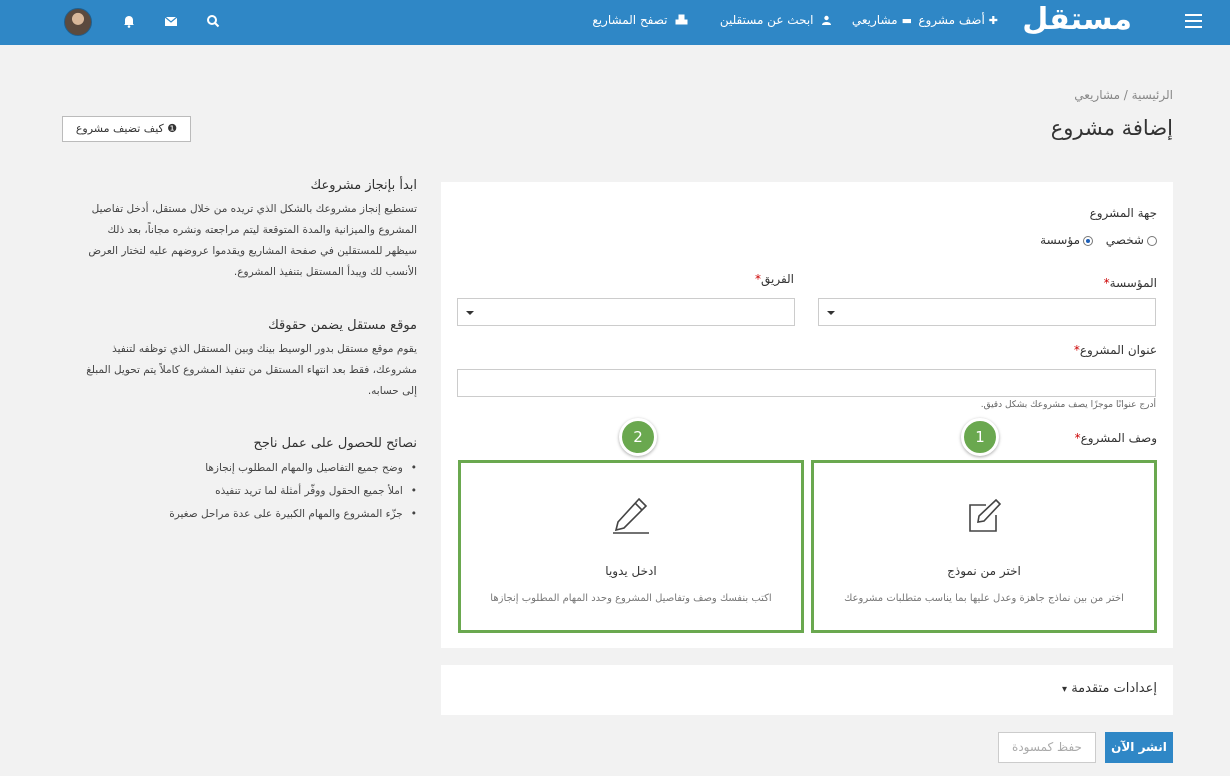 This screenshot has width=1230, height=776. What do you see at coordinates (906, 20) in the screenshot?
I see `folder-icon: ▬` at bounding box center [906, 20].